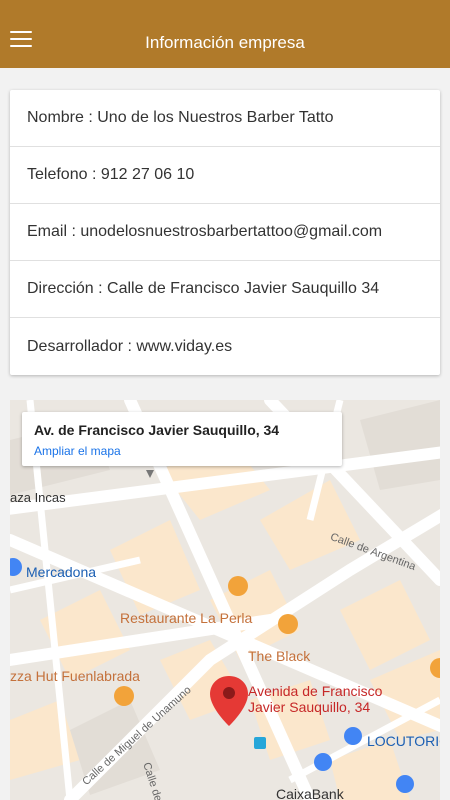 This screenshot has width=450, height=800. I want to click on info-row-telefono: Telefono : 912 27 06 10, so click(225, 175).